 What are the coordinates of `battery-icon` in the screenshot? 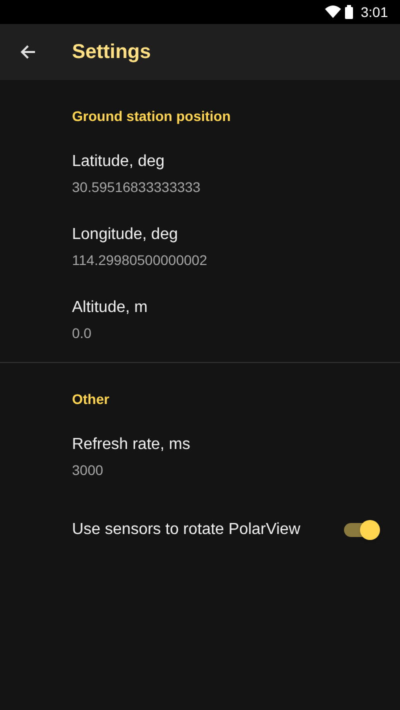 It's located at (348, 12).